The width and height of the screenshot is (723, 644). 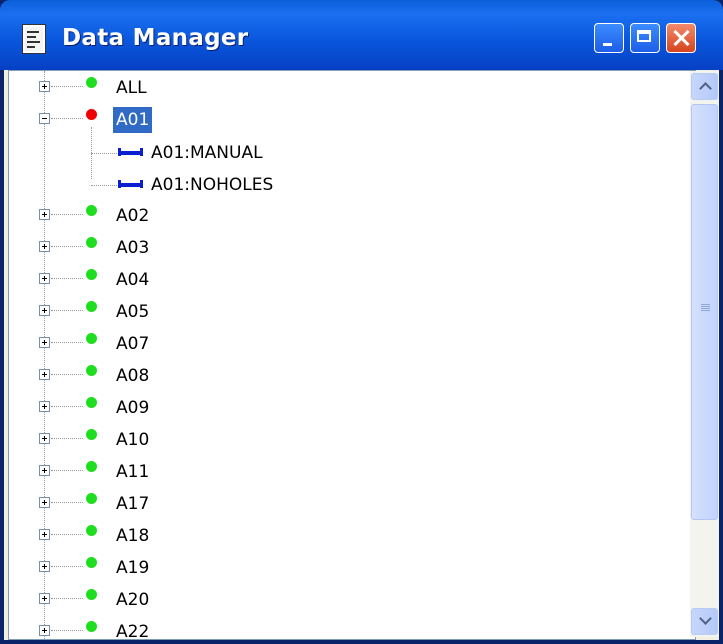 What do you see at coordinates (352, 281) in the screenshot?
I see `tree-item: A04` at bounding box center [352, 281].